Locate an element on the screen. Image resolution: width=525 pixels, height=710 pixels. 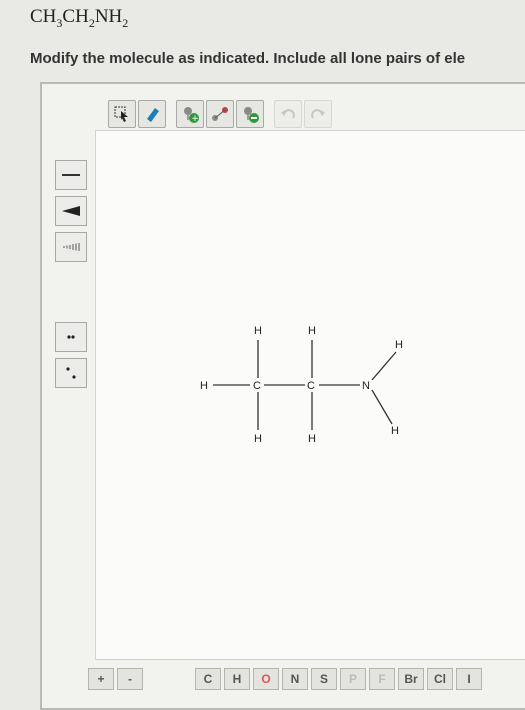
element-p-button: P is located at coordinates (353, 679).